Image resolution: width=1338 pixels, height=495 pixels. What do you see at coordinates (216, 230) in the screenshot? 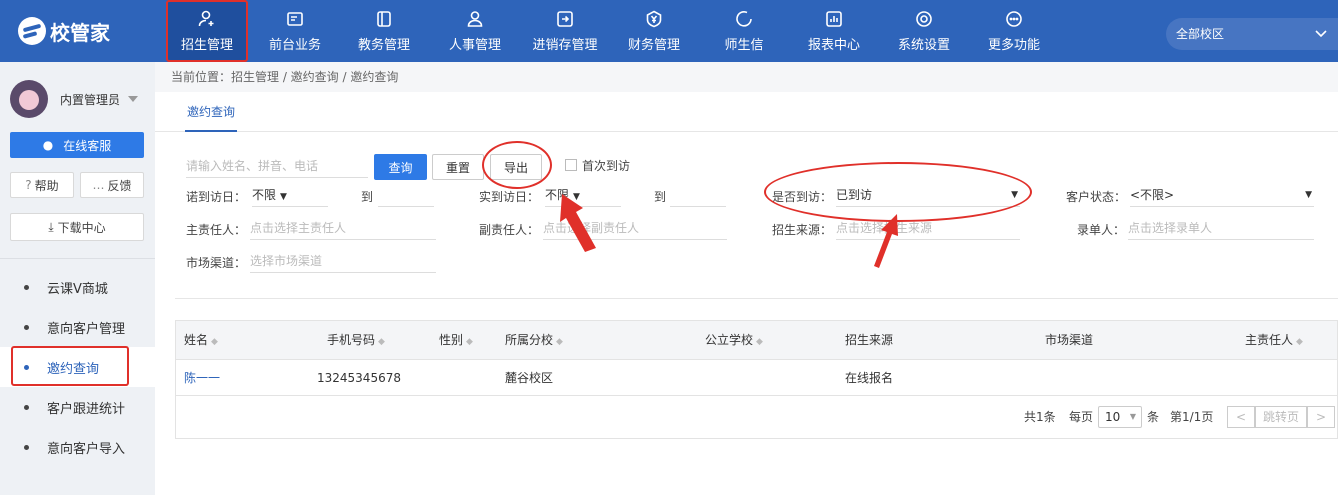
I see `owner-label: 主责任人：` at bounding box center [216, 230].